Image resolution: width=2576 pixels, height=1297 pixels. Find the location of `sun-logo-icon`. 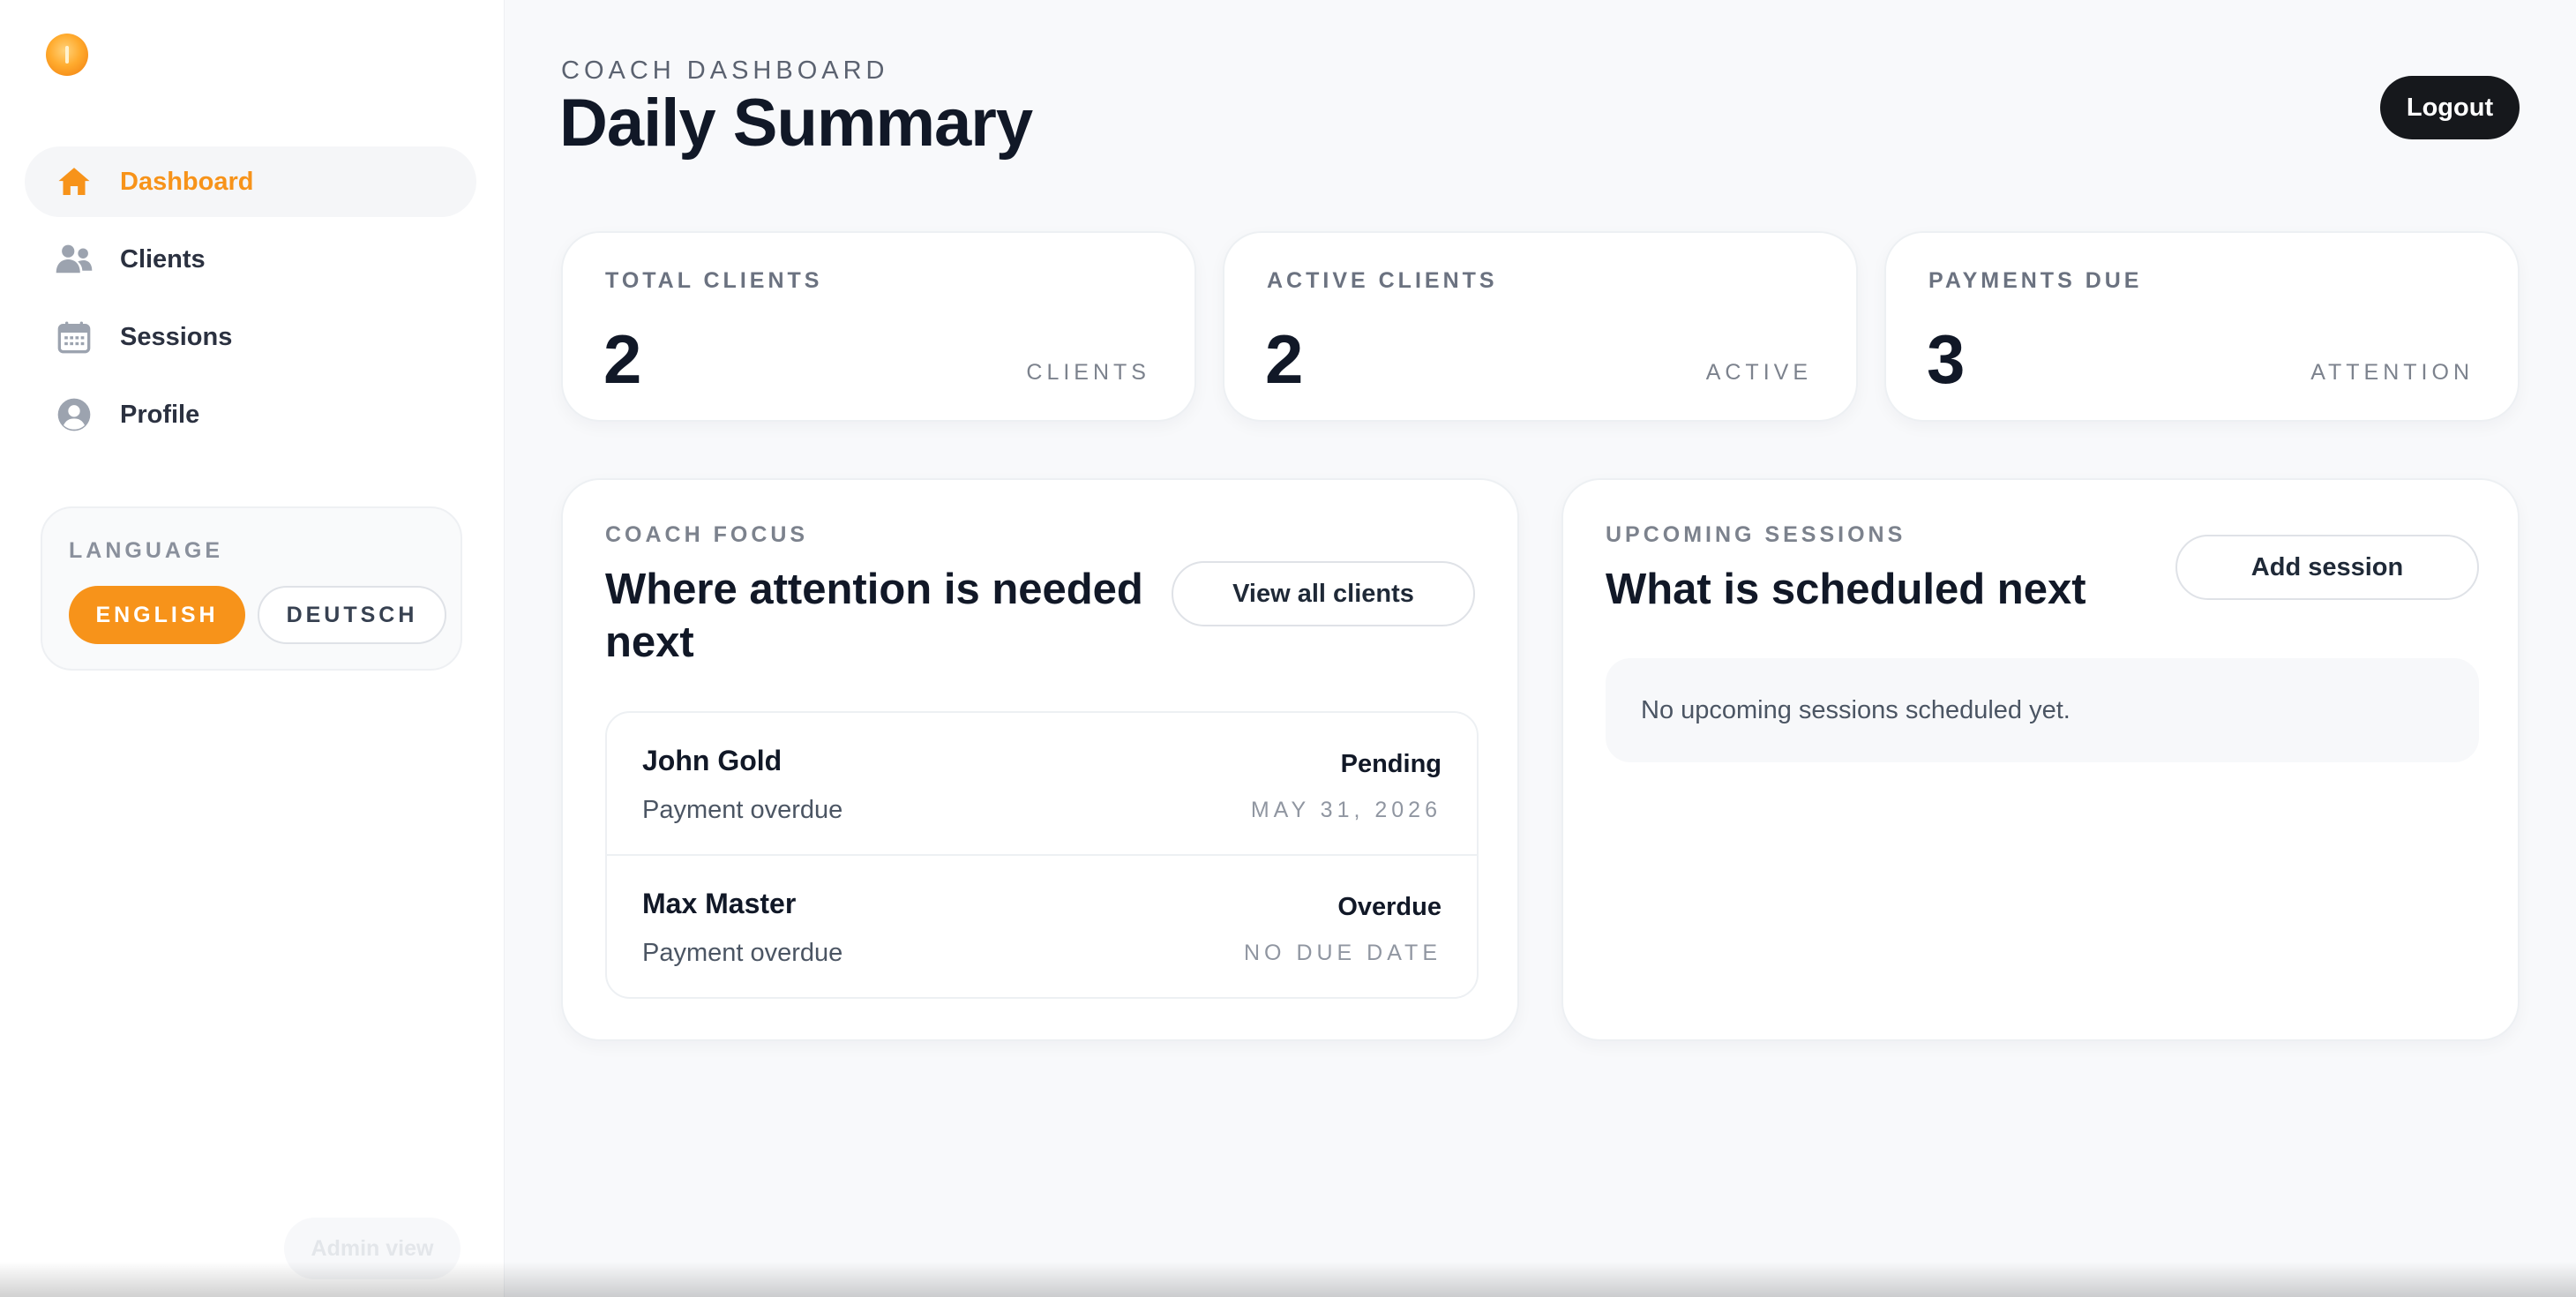

sun-logo-icon is located at coordinates (67, 55).